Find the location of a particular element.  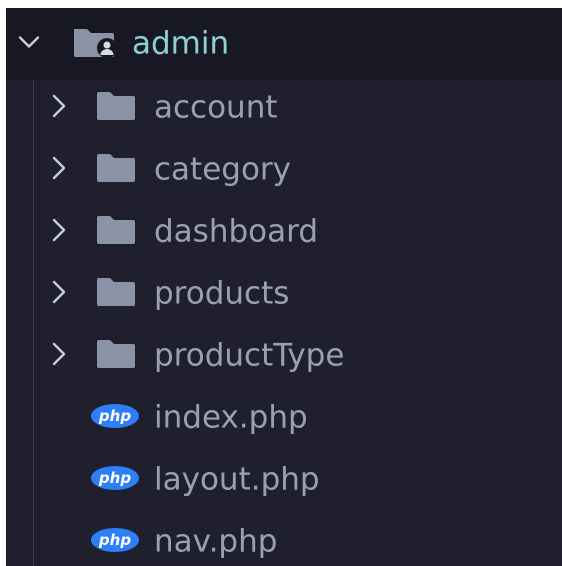

tree-folder-row: account is located at coordinates (284, 108).